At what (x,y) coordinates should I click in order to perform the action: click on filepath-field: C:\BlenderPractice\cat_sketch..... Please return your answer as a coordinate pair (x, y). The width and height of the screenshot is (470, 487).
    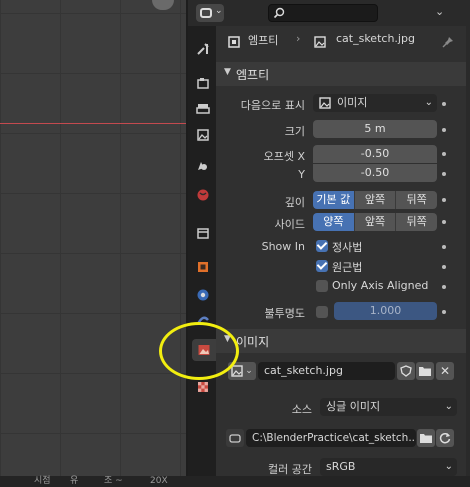
    Looking at the image, I should click on (331, 438).